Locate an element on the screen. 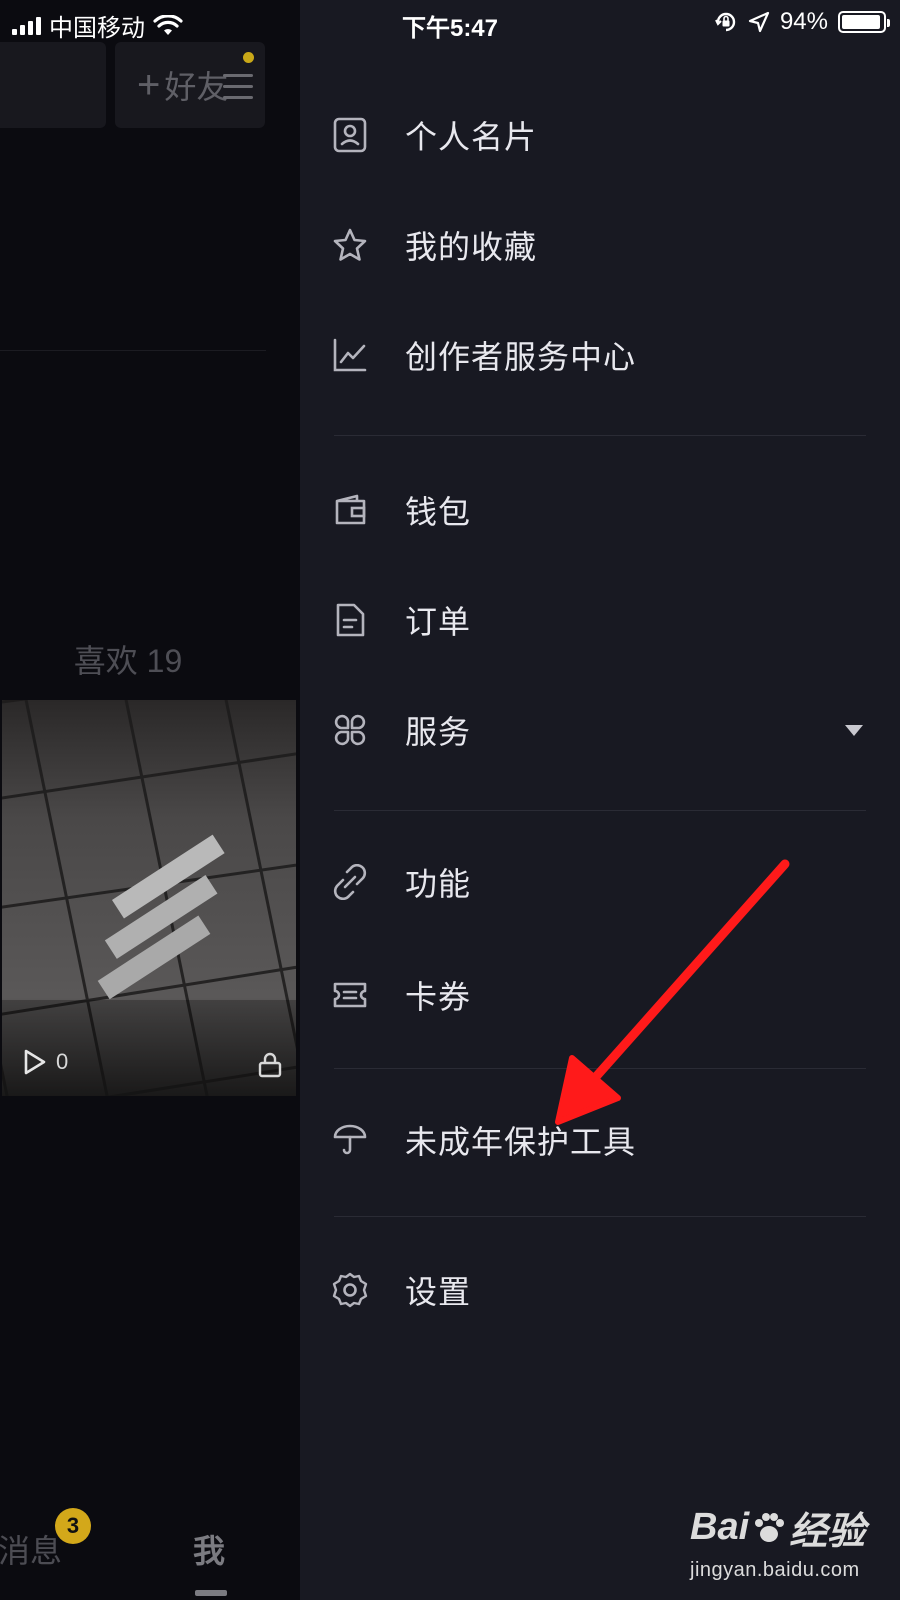 Image resolution: width=900 pixels, height=1600 pixels. menu-item-coupons: 卡券 is located at coordinates (600, 995).